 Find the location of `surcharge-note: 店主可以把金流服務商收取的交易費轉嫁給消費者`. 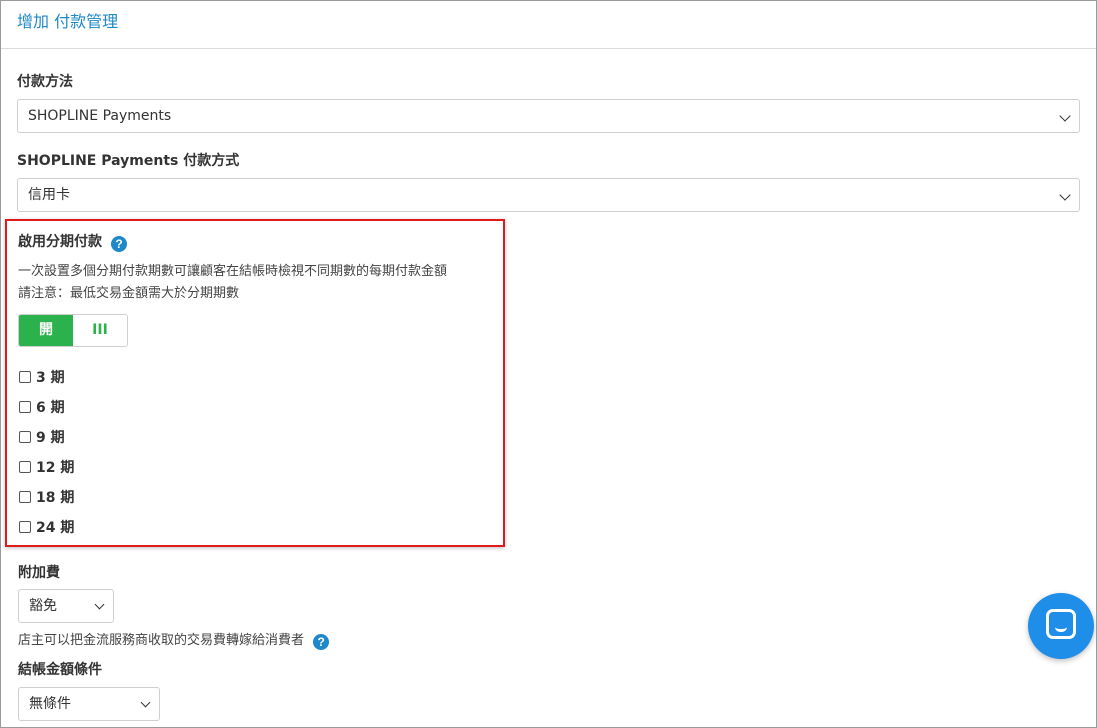

surcharge-note: 店主可以把金流服務商收取的交易費轉嫁給消費者 is located at coordinates (161, 640).